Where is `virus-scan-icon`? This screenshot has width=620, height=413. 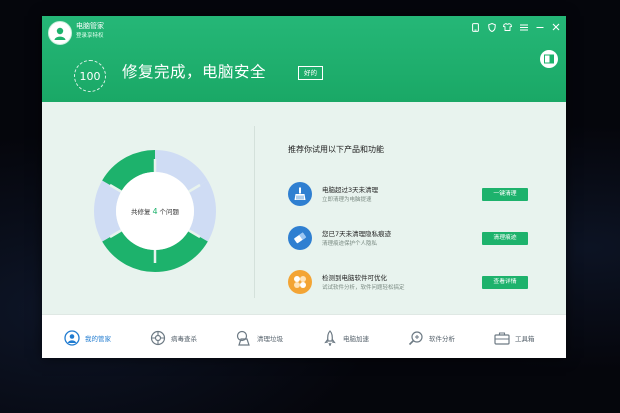
virus-scan-icon is located at coordinates (158, 338).